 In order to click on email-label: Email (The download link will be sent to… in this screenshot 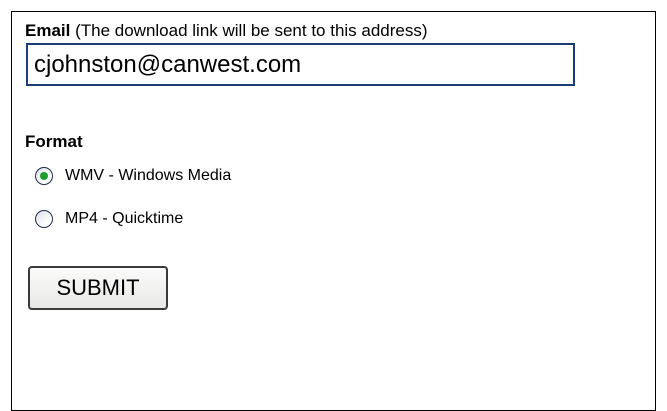, I will do `click(226, 31)`.